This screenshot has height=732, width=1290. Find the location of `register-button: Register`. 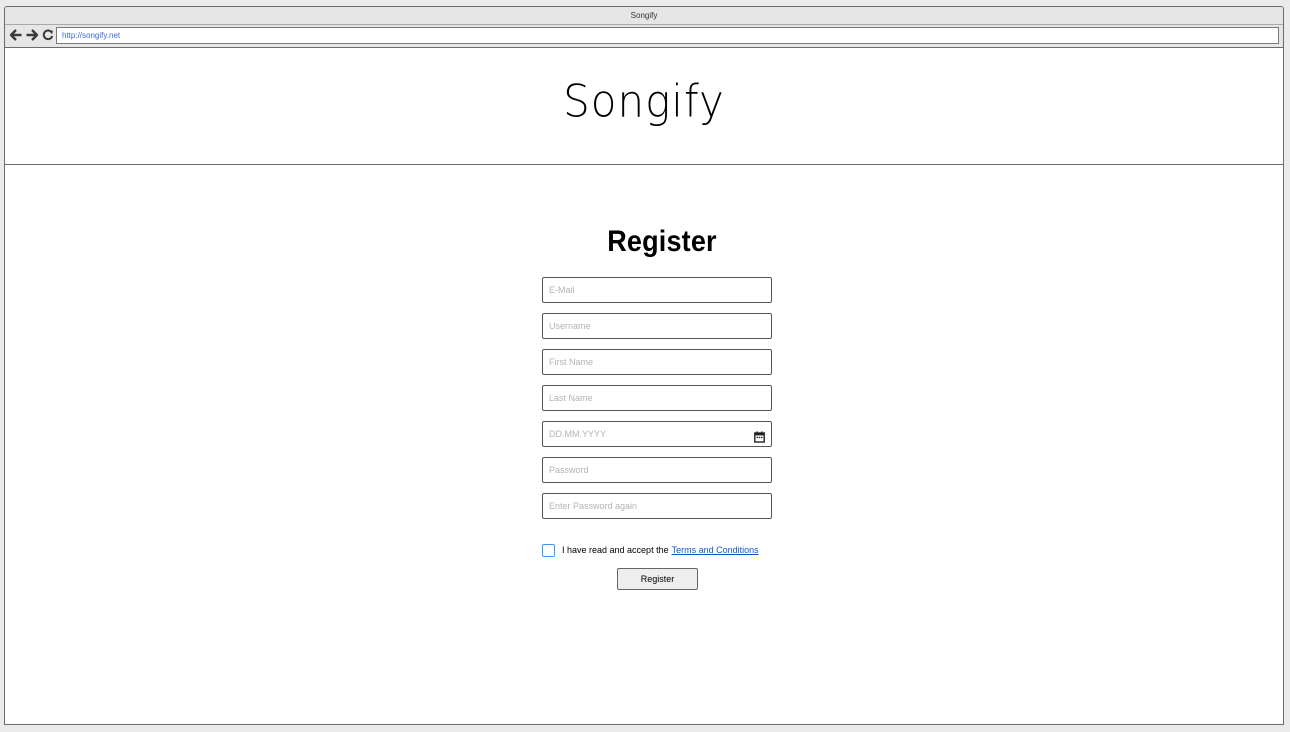

register-button: Register is located at coordinates (657, 579).